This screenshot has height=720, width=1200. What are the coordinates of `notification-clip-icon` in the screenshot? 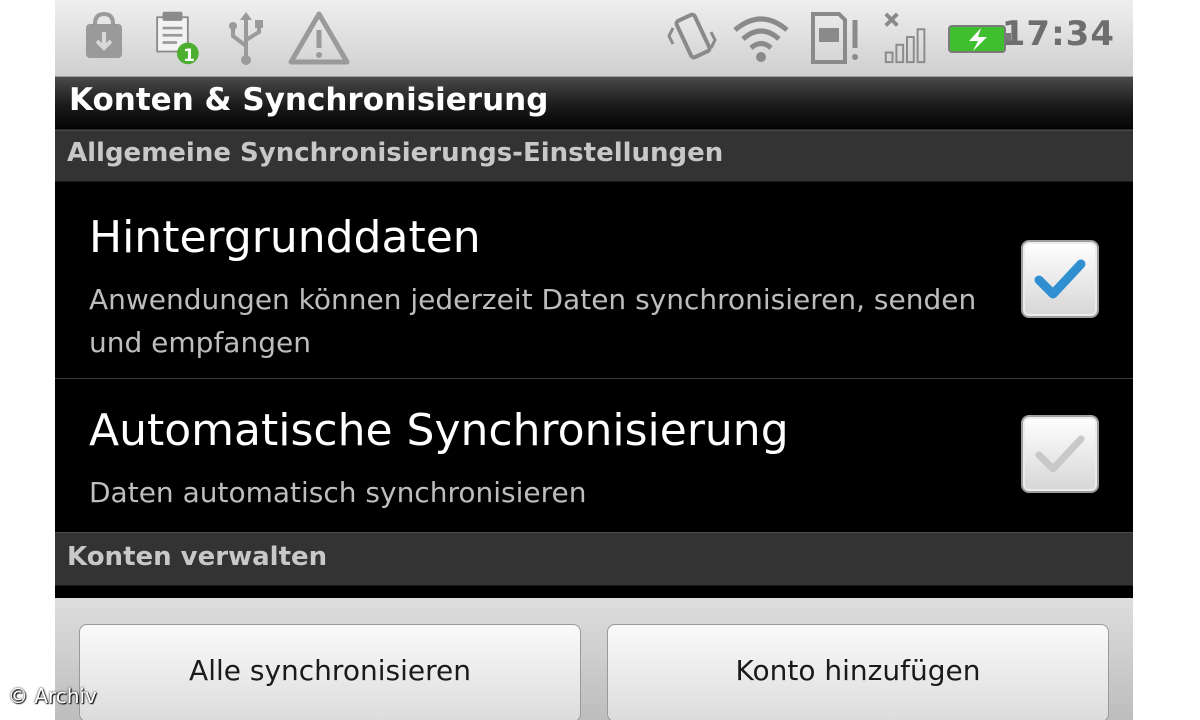 It's located at (177, 38).